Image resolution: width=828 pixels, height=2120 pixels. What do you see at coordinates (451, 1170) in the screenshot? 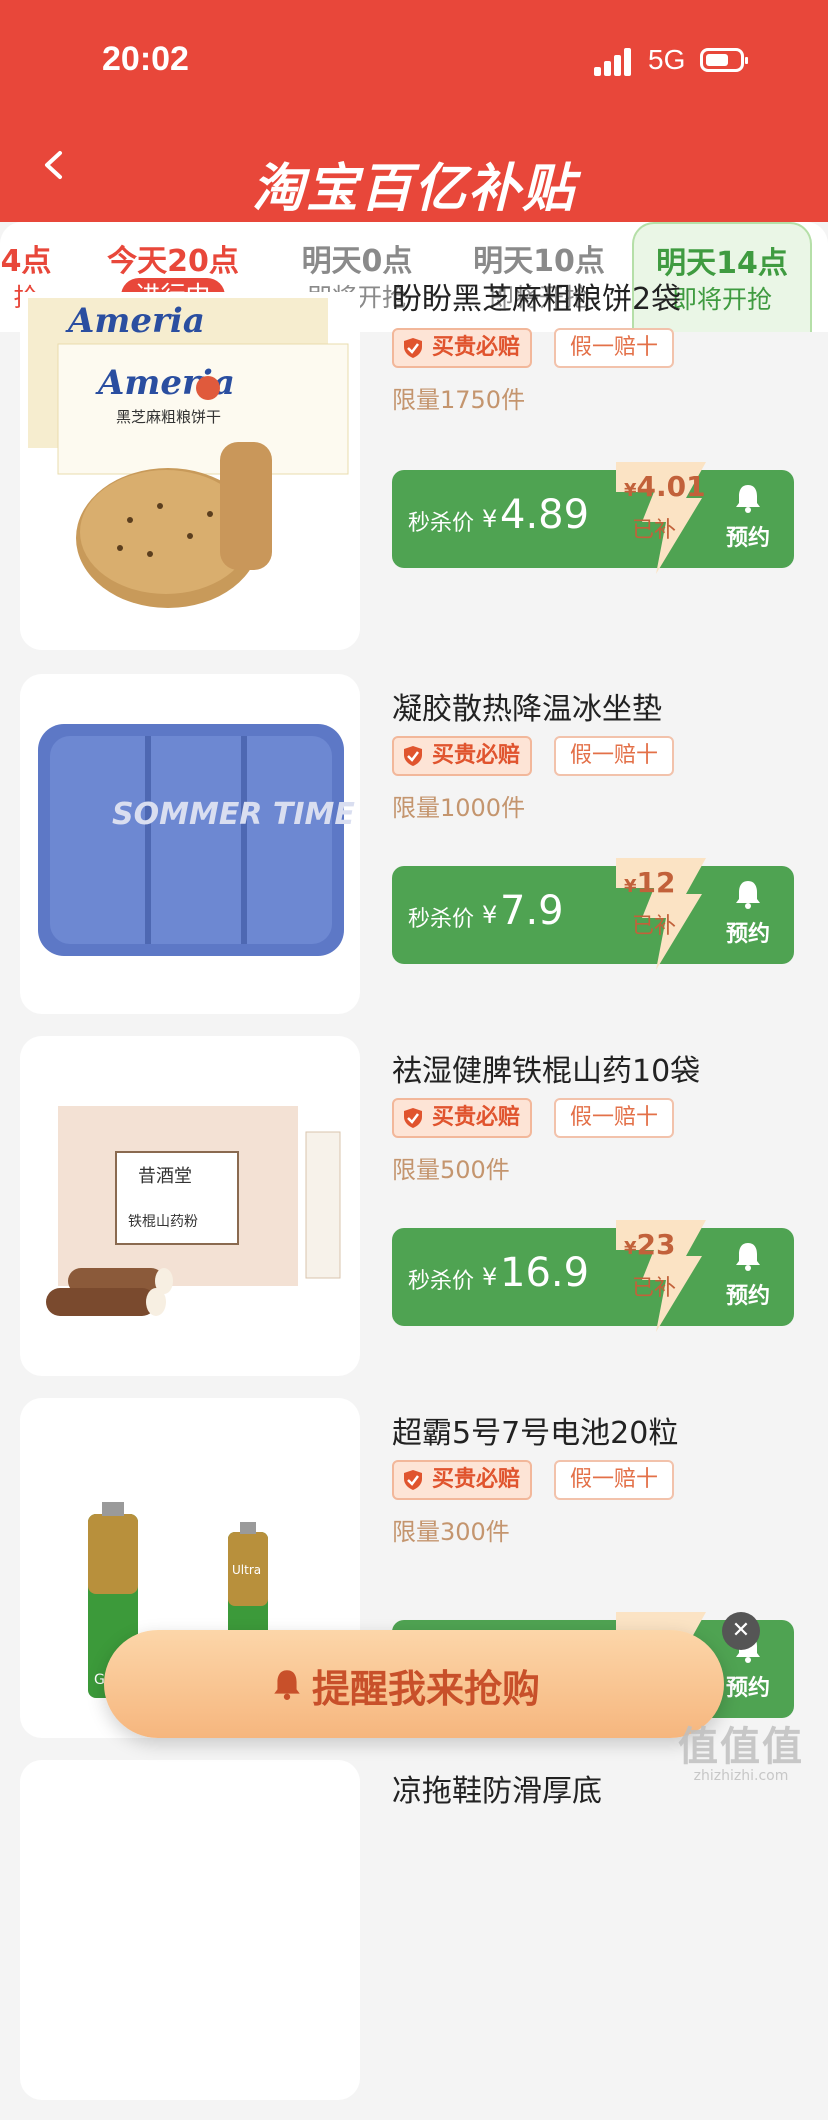
I see `stock-limit: 限量500件` at bounding box center [451, 1170].